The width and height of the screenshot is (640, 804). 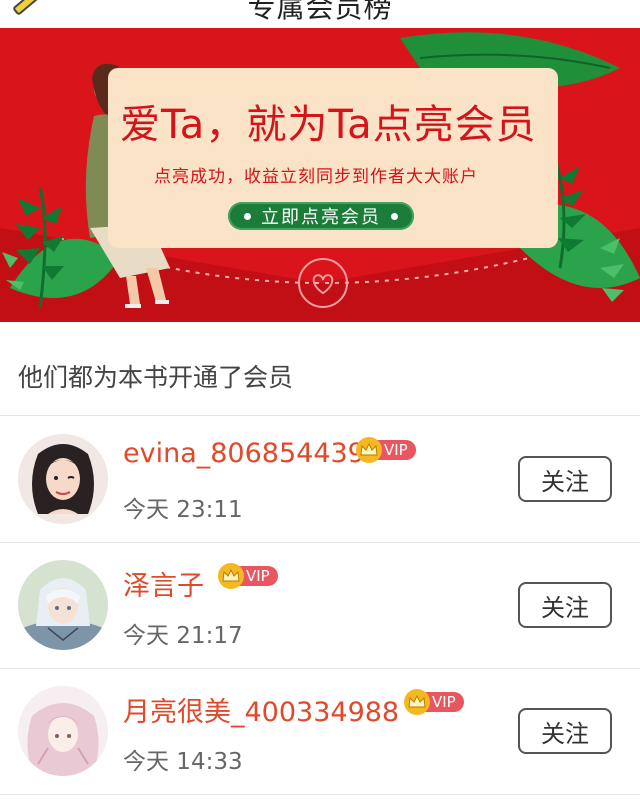 I want to click on section-title: 他们都为本书开通了会员, so click(x=156, y=377).